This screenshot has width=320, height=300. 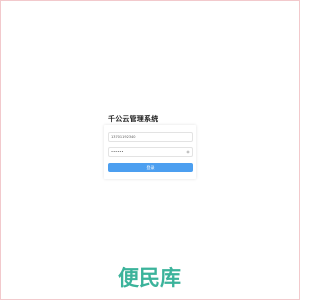 I want to click on page-title: 千公云管理系统, so click(x=133, y=119).